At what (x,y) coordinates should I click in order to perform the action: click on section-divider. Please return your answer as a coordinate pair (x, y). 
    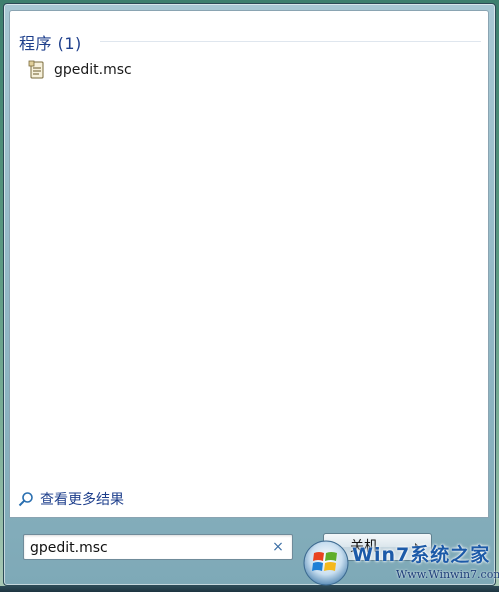
    Looking at the image, I should click on (290, 41).